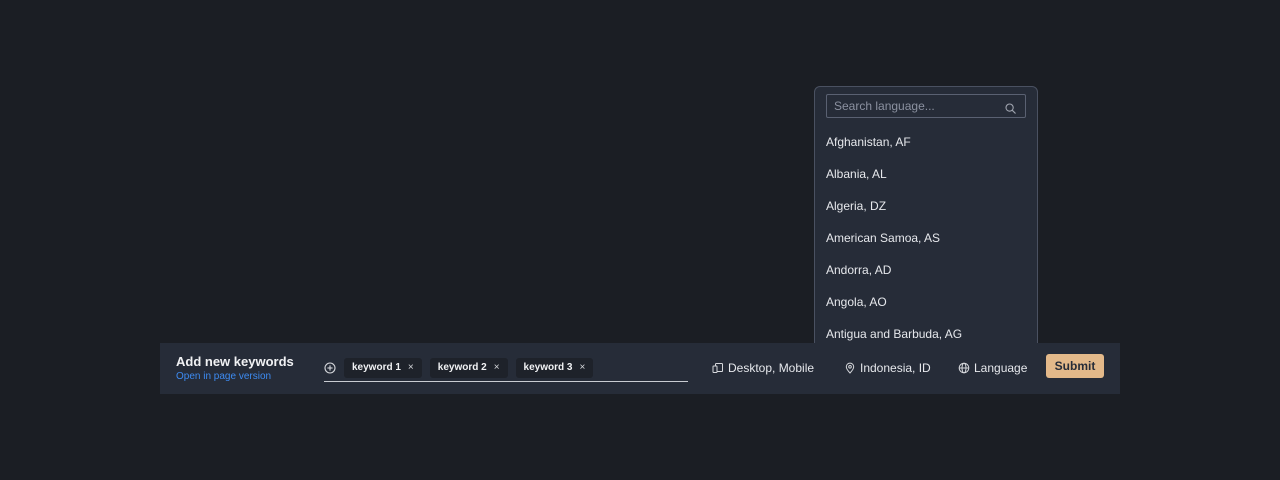 Image resolution: width=1280 pixels, height=480 pixels. Describe the element at coordinates (1010, 107) in the screenshot. I see `search-icon` at that location.